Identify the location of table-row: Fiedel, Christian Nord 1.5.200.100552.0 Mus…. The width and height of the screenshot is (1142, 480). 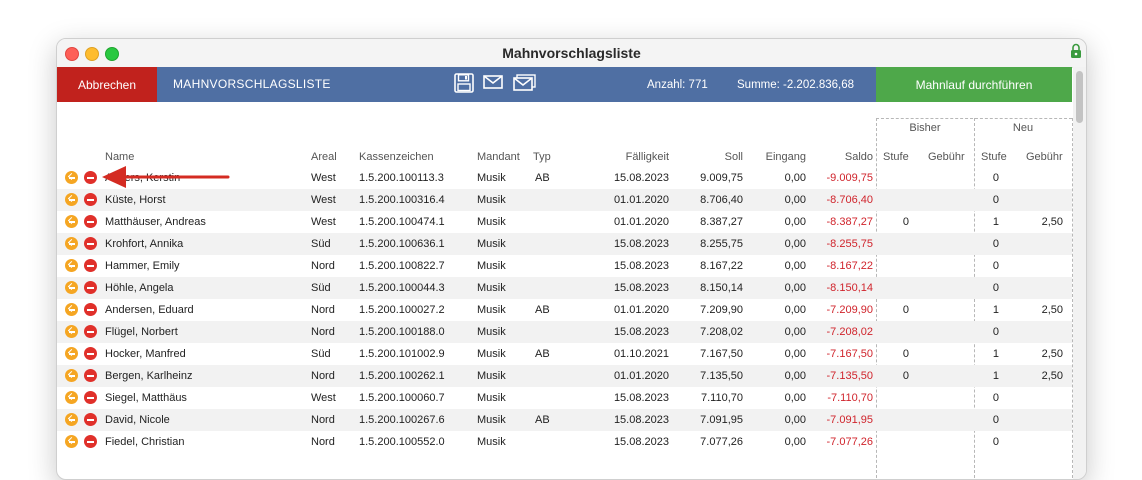
(564, 442).